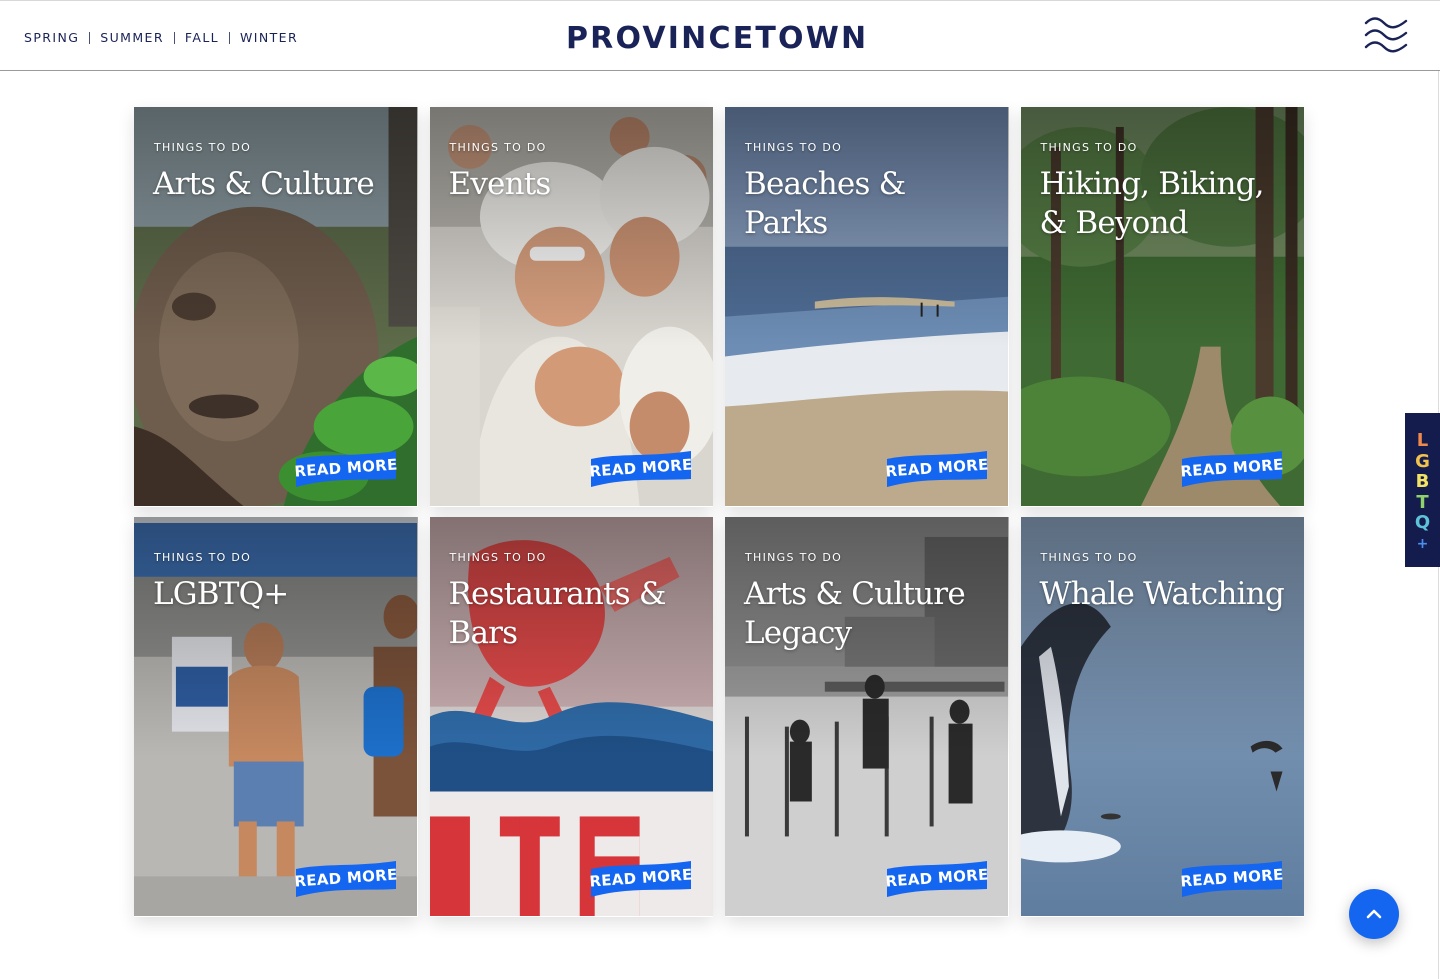 The image size is (1440, 979). Describe the element at coordinates (51, 37) in the screenshot. I see `nav-spring: SPRING` at that location.